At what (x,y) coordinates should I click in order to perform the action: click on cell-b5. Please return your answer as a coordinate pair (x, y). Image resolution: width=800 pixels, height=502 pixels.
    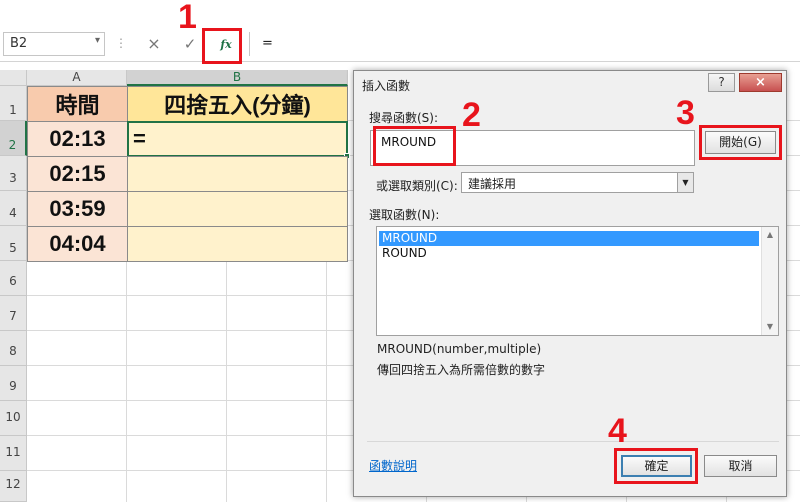
    Looking at the image, I should click on (237, 244).